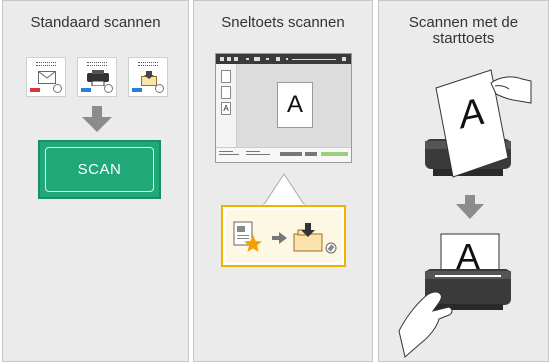  What do you see at coordinates (279, 238) in the screenshot?
I see `arrow-right-icon` at bounding box center [279, 238].